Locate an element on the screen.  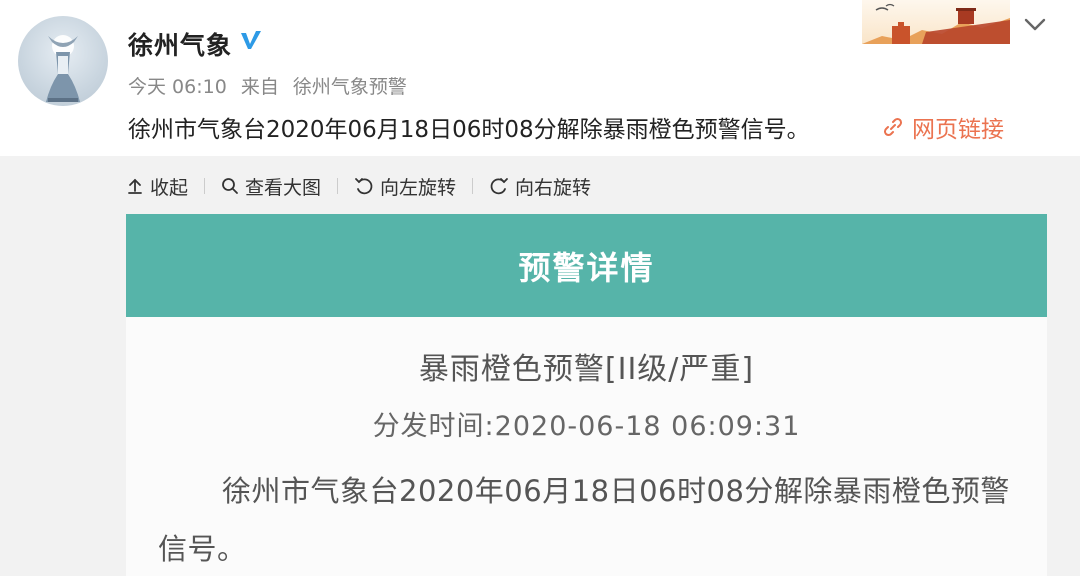
alert-banner-title: 预警详情 is located at coordinates (586, 267).